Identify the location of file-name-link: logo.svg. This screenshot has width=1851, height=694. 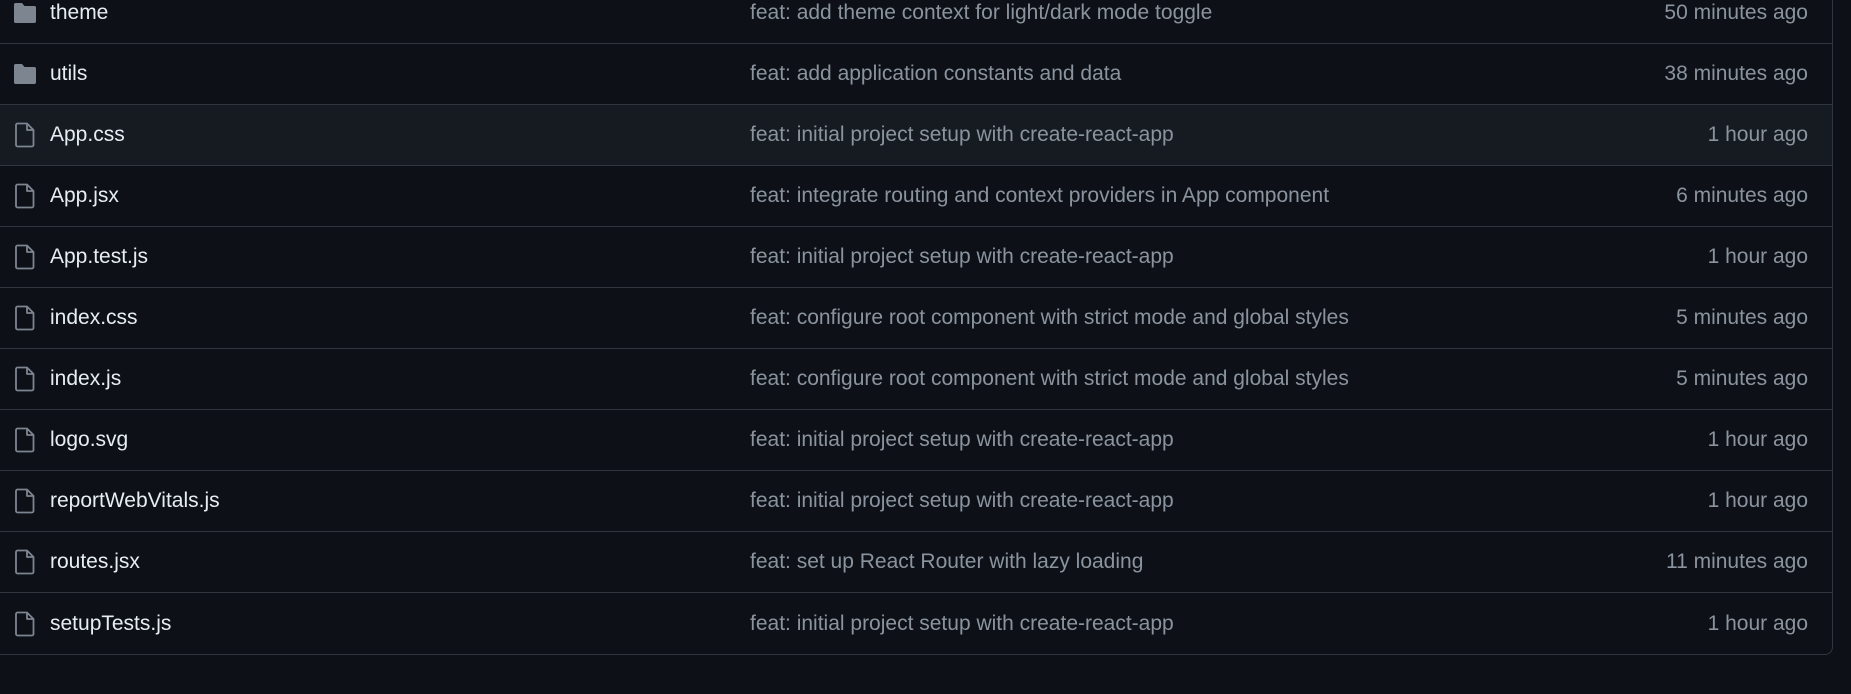
(400, 440).